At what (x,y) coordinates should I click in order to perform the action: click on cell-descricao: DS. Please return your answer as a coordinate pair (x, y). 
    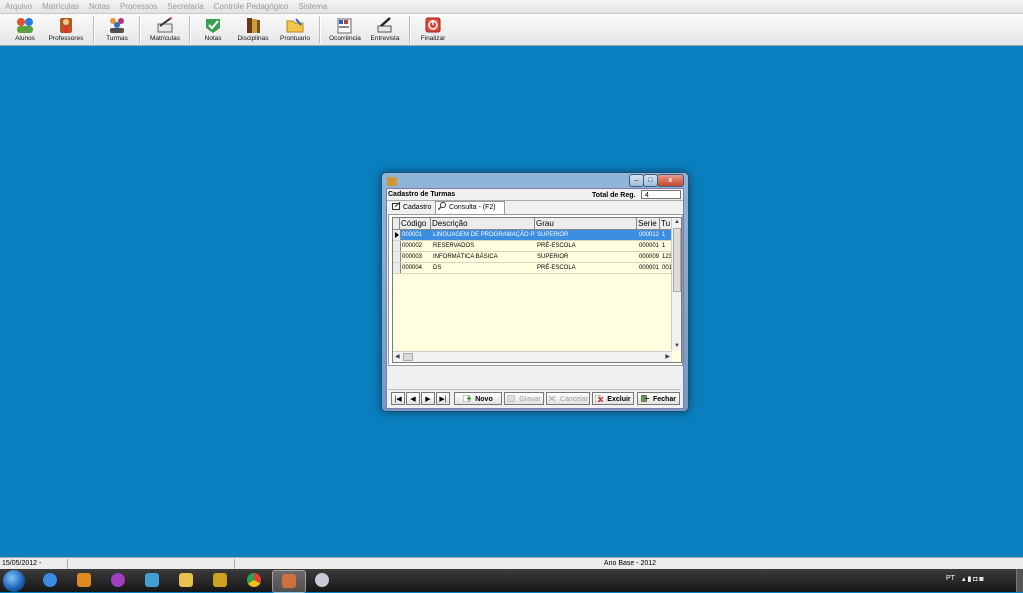
    Looking at the image, I should click on (437, 268).